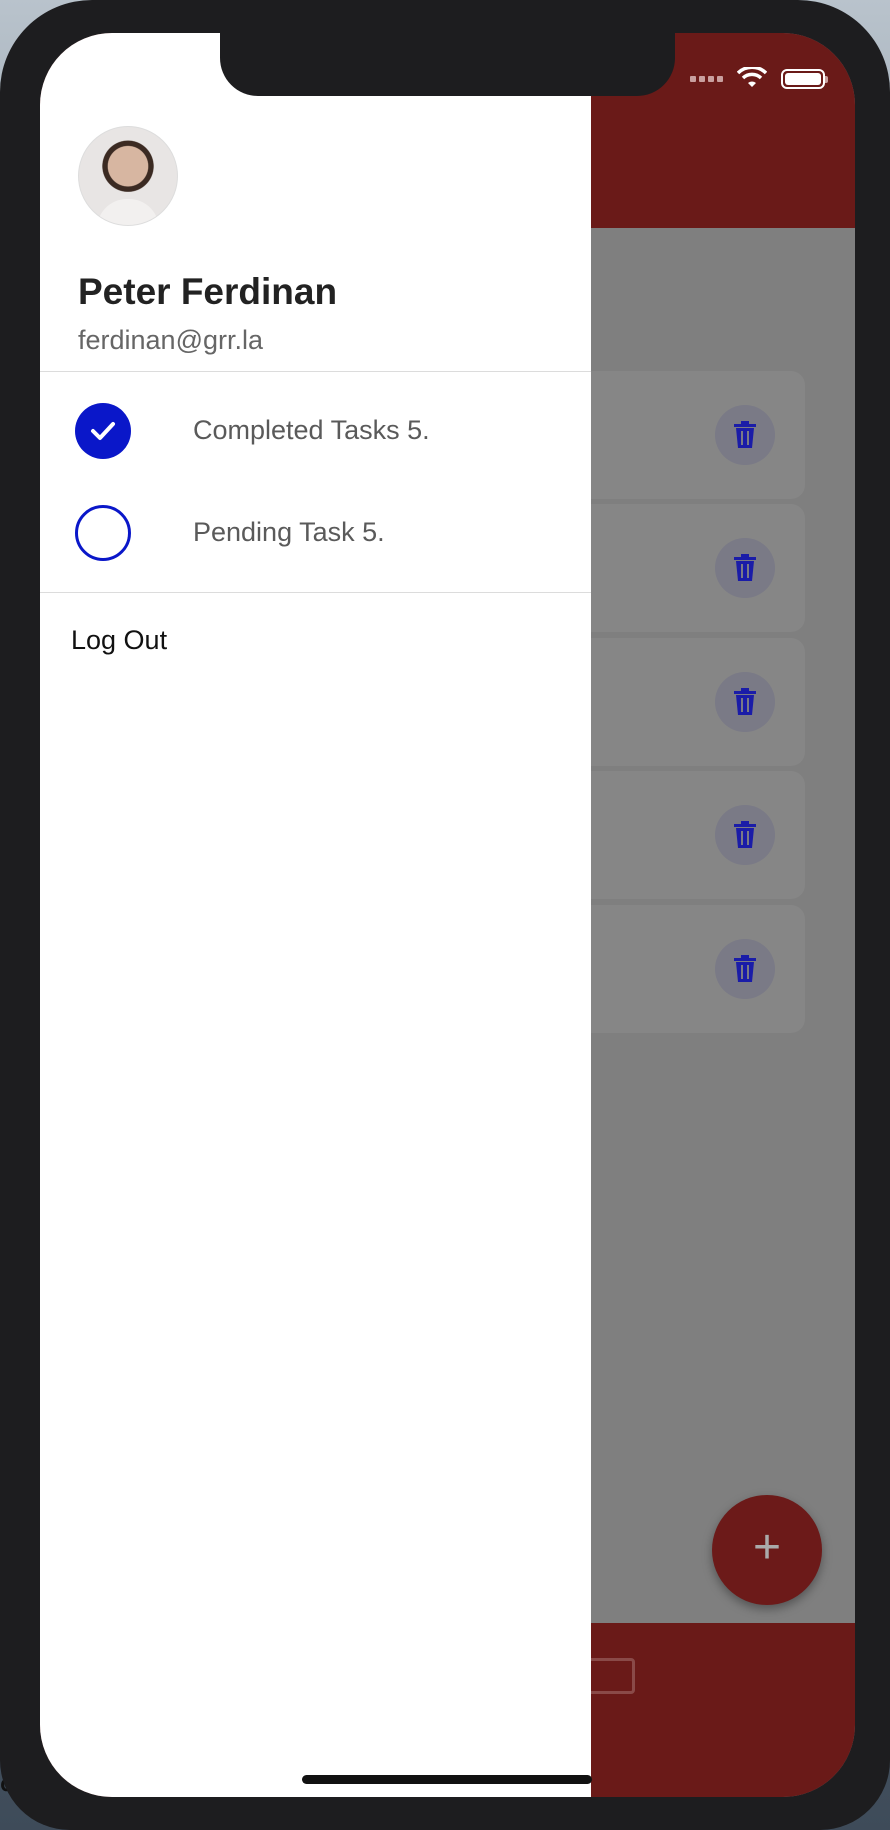  I want to click on empty-circle-icon, so click(103, 533).